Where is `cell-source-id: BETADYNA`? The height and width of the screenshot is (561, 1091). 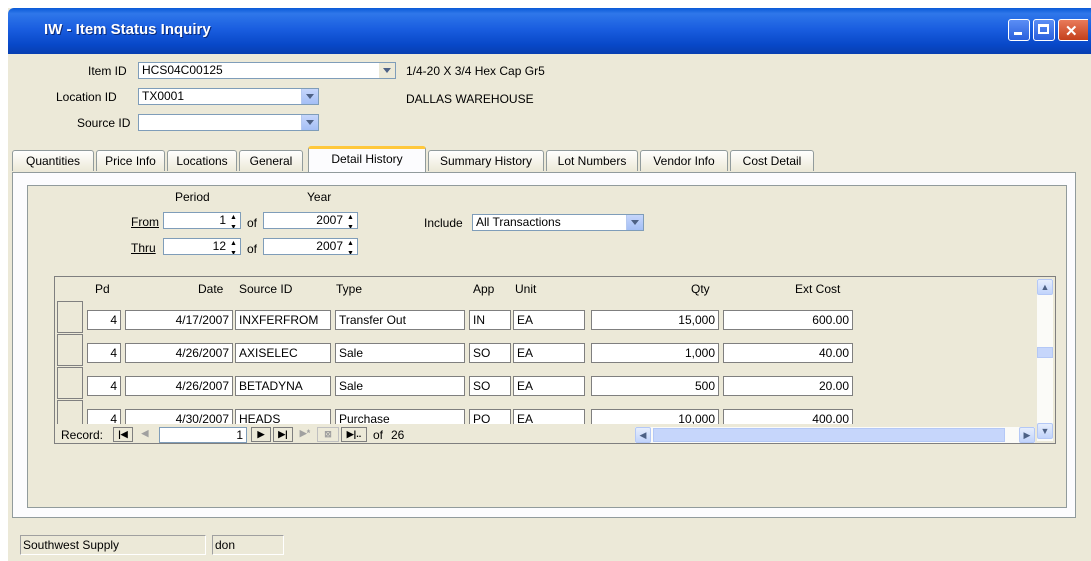 cell-source-id: BETADYNA is located at coordinates (283, 386).